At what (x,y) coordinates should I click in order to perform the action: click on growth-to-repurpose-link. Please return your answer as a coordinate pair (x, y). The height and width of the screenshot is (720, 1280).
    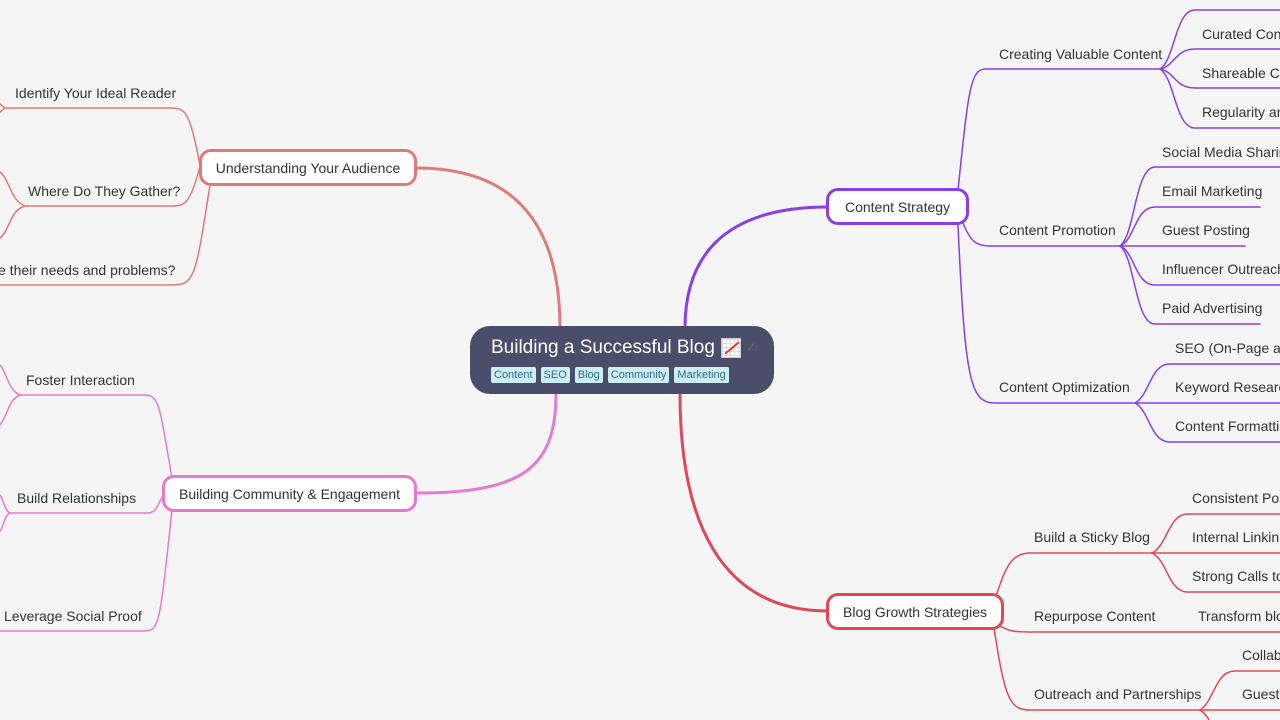
    Looking at the image, I should click on (1139, 629).